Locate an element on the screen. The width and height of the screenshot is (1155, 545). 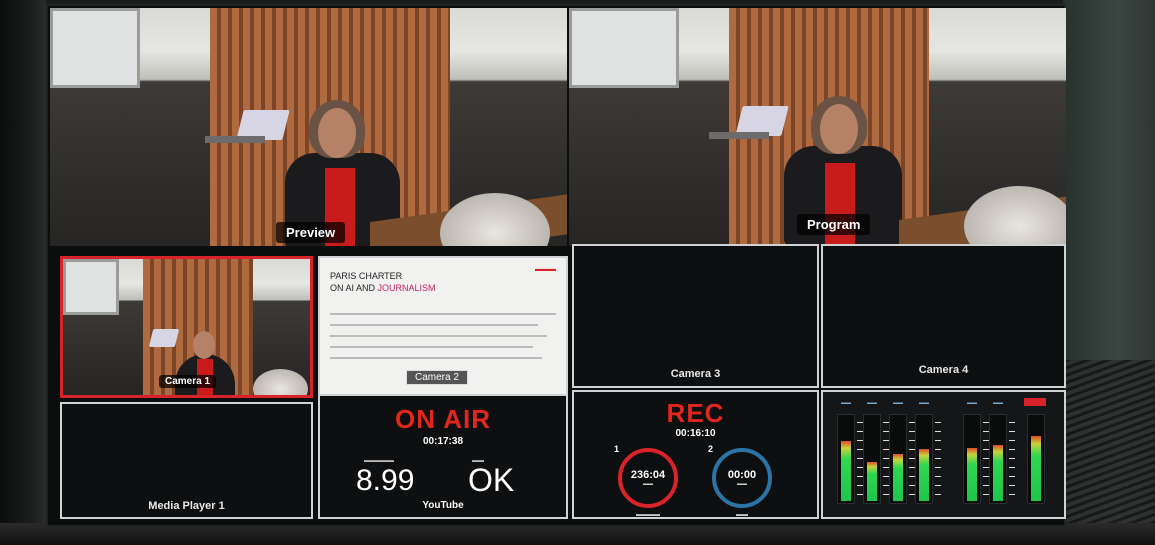
camera-2-label: Camera 2 is located at coordinates (437, 377).